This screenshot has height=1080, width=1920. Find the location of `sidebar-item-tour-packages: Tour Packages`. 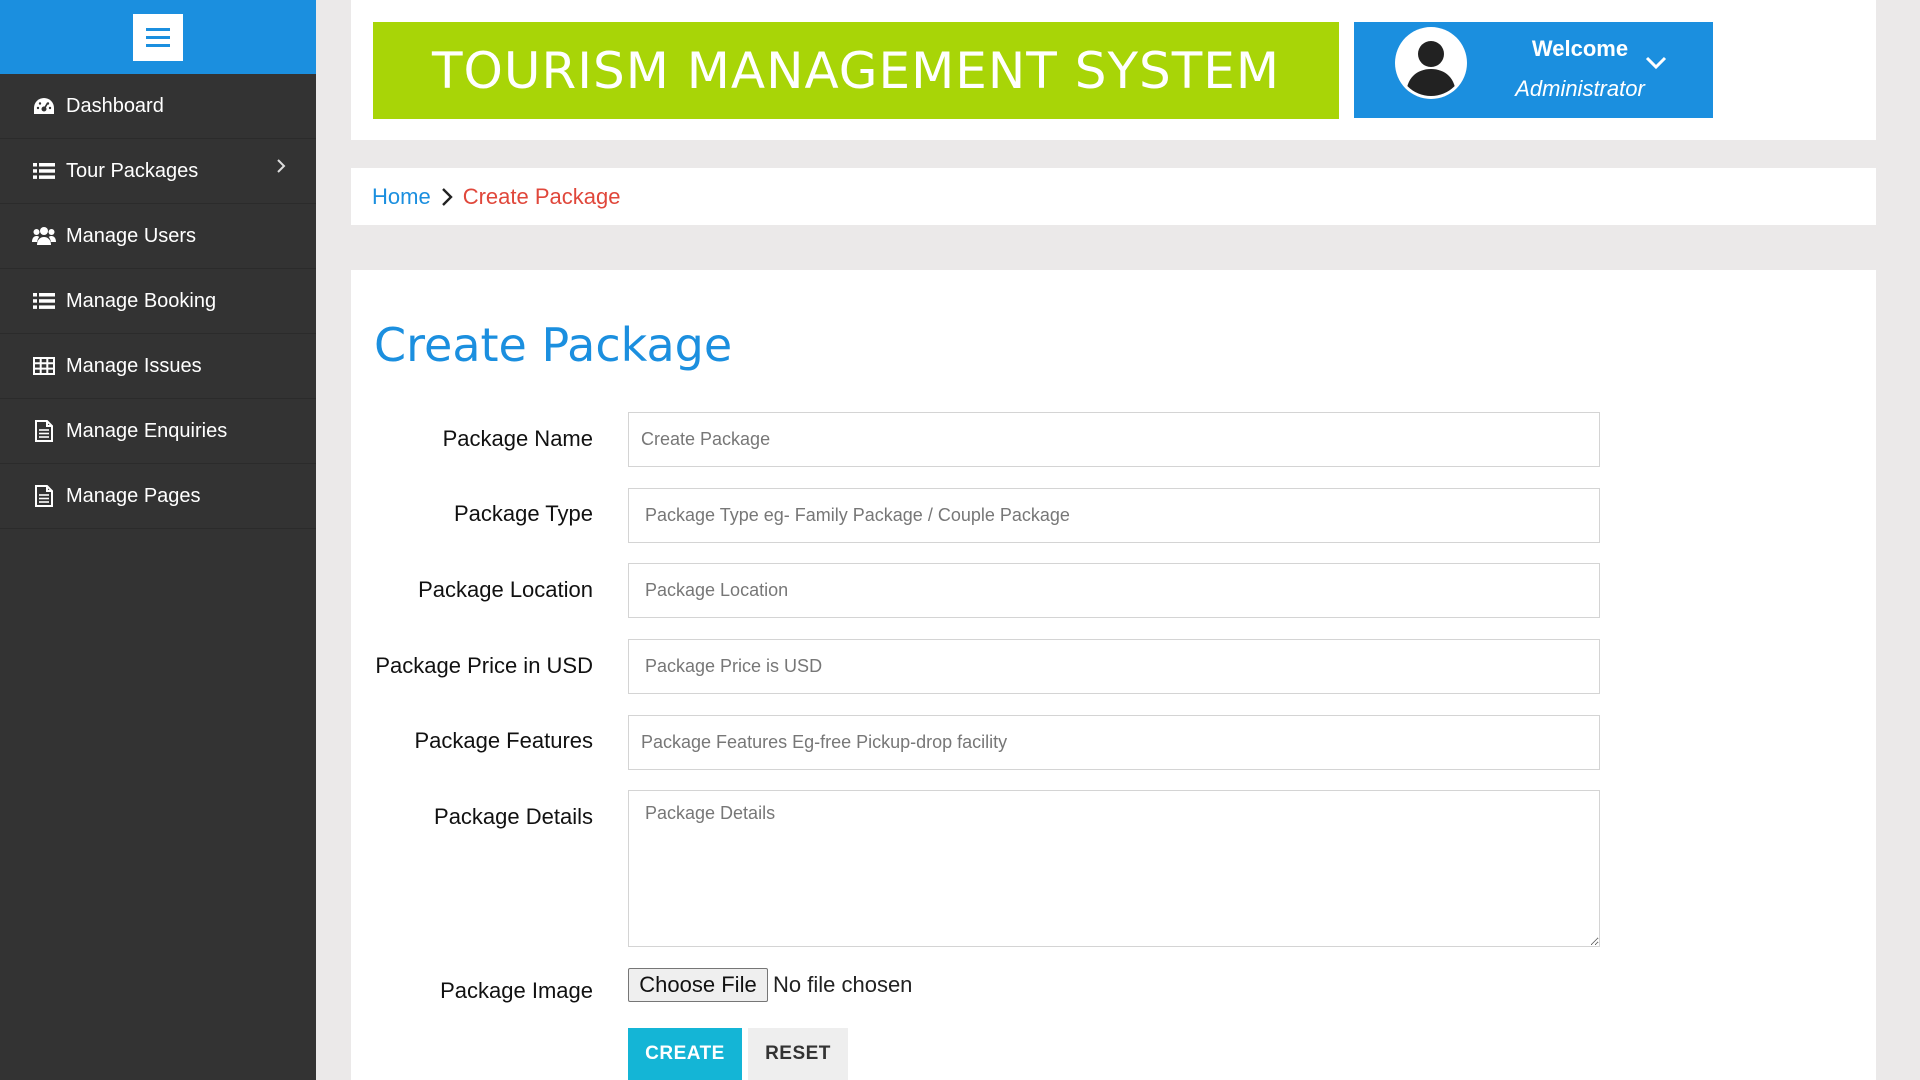

sidebar-item-tour-packages: Tour Packages is located at coordinates (158, 171).